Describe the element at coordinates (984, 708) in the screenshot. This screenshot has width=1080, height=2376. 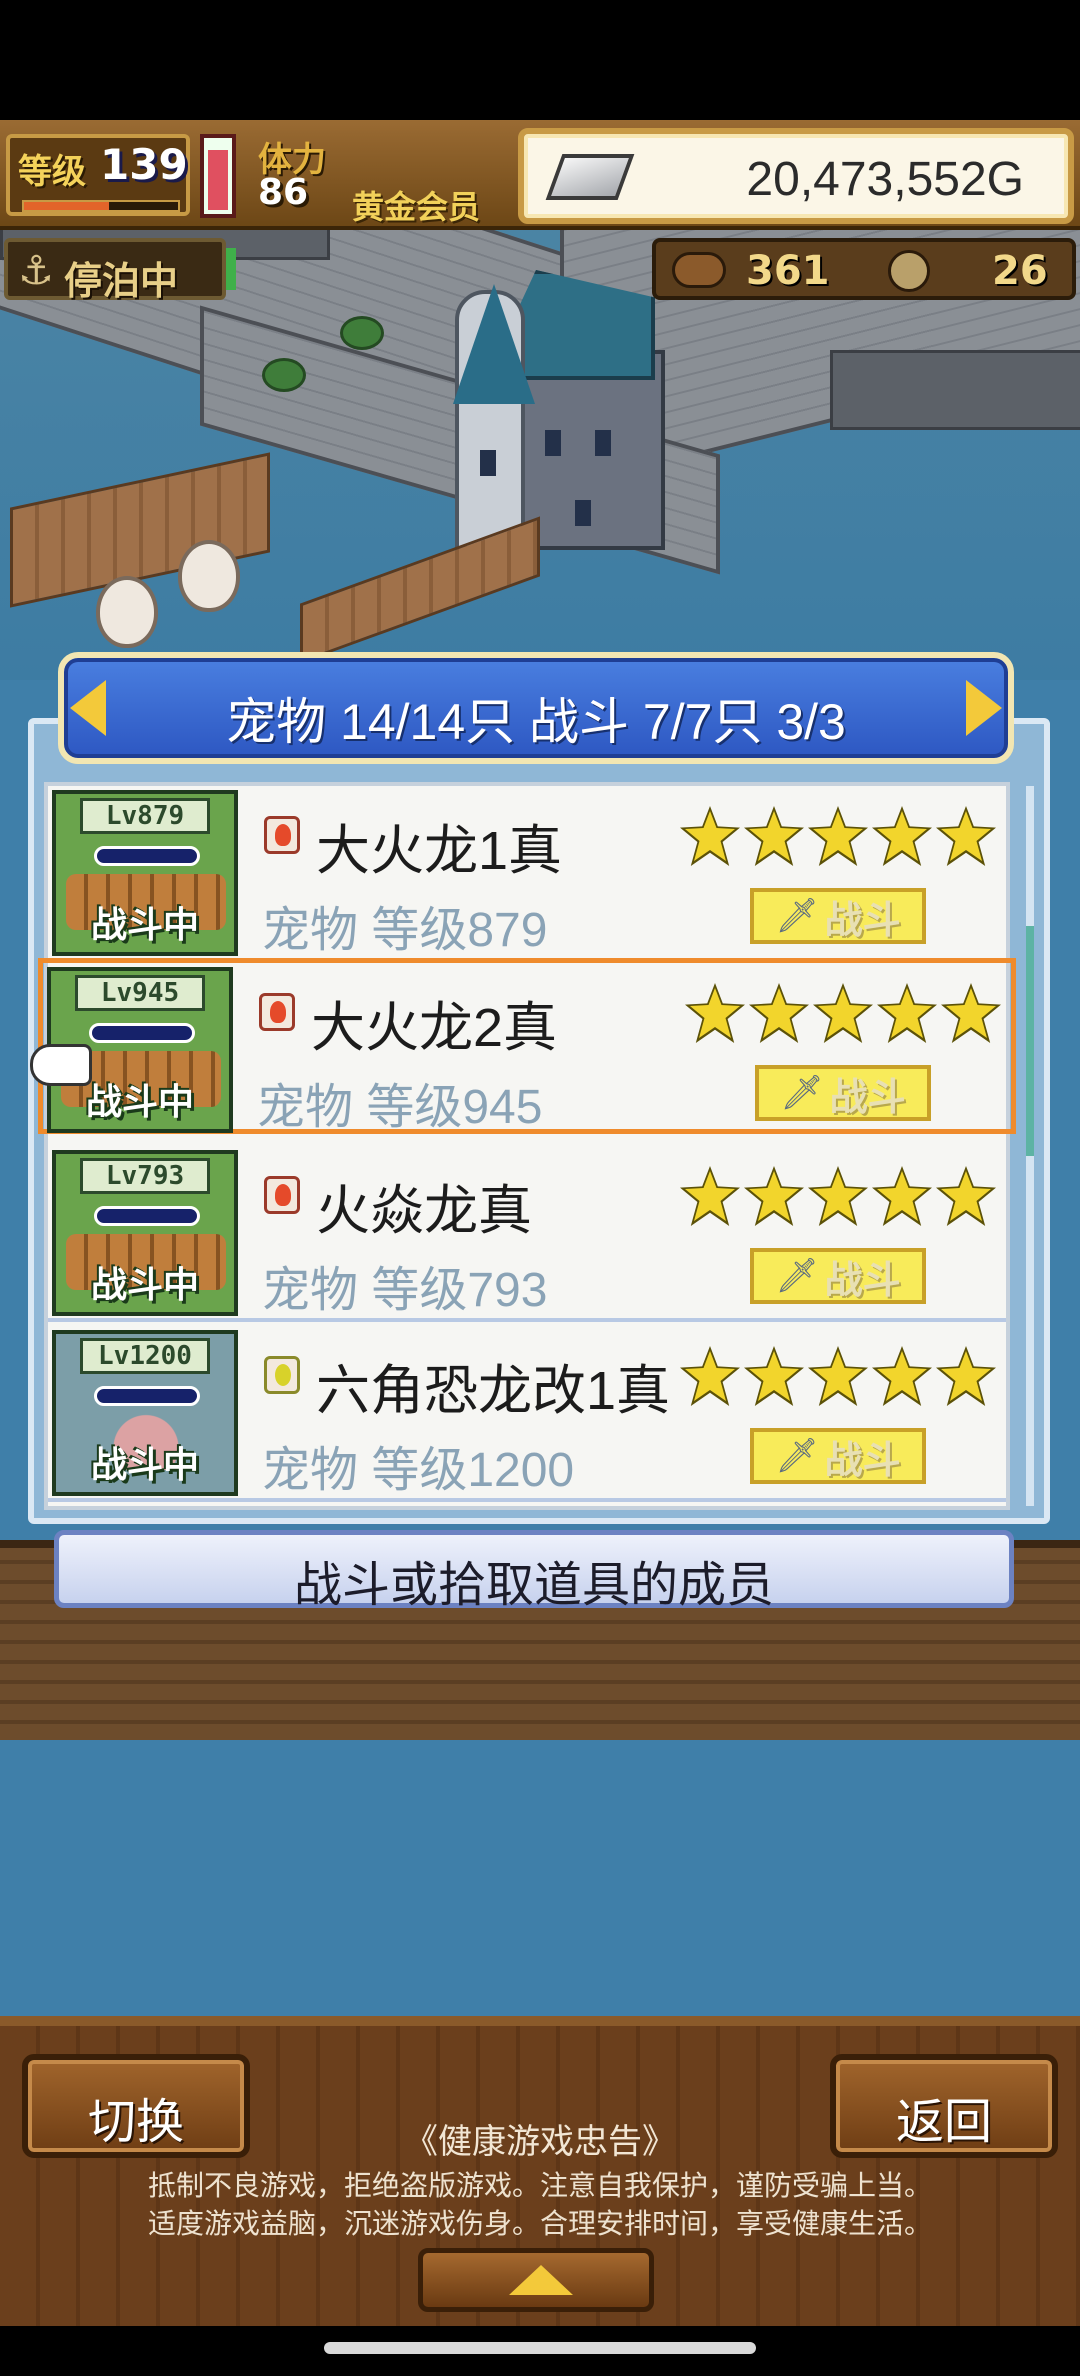
I see `next-page-arrow-icon` at that location.